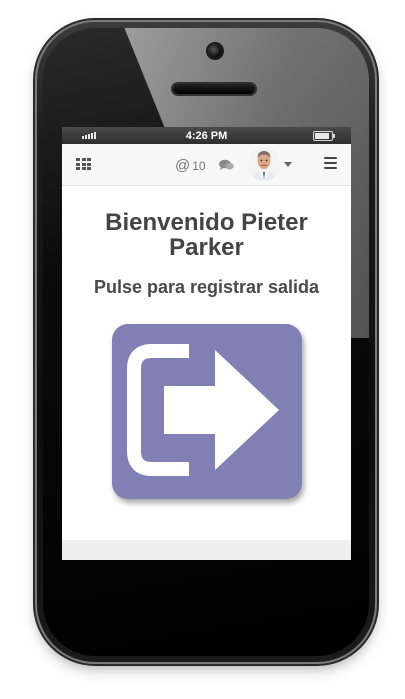 The image size is (405, 699). I want to click on front-camera-icon, so click(215, 51).